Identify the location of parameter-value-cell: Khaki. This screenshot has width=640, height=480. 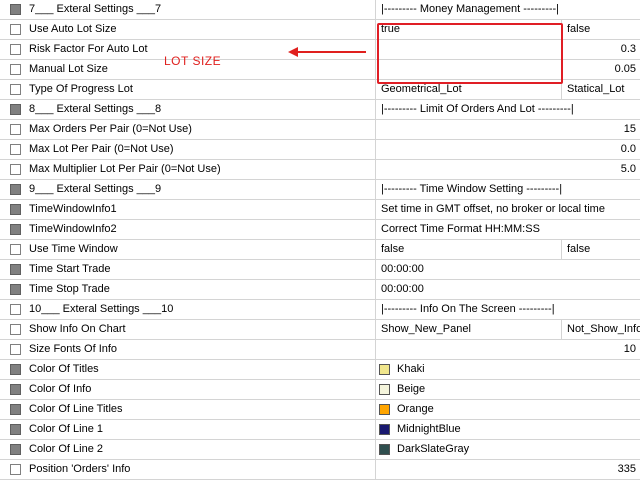
(508, 369).